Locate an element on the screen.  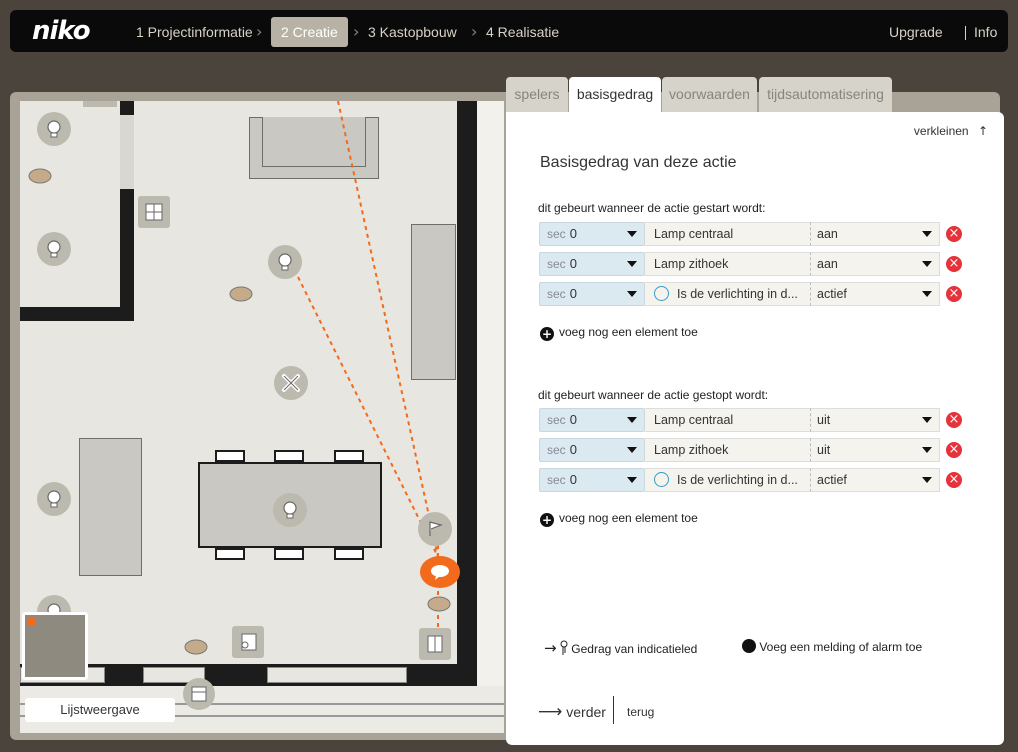
push-button-icon is located at coordinates (435, 644).